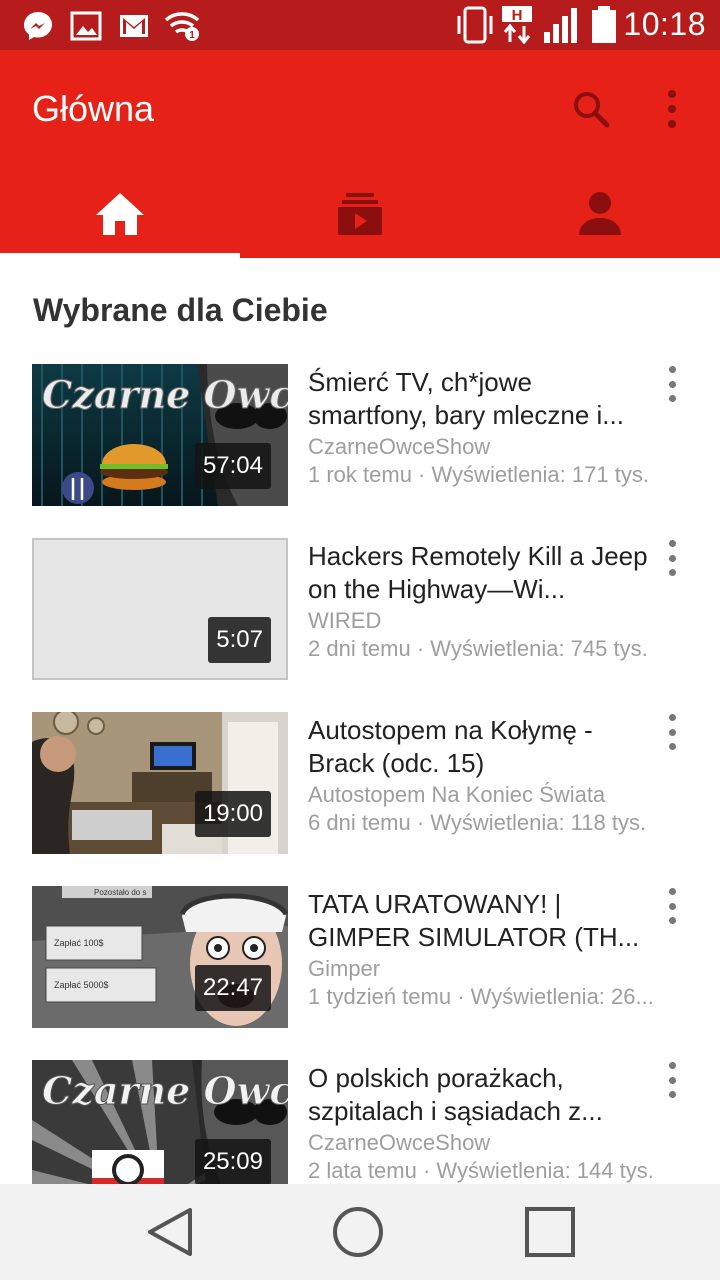 This screenshot has width=720, height=1280. What do you see at coordinates (93, 108) in the screenshot?
I see `page-title: Główna` at bounding box center [93, 108].